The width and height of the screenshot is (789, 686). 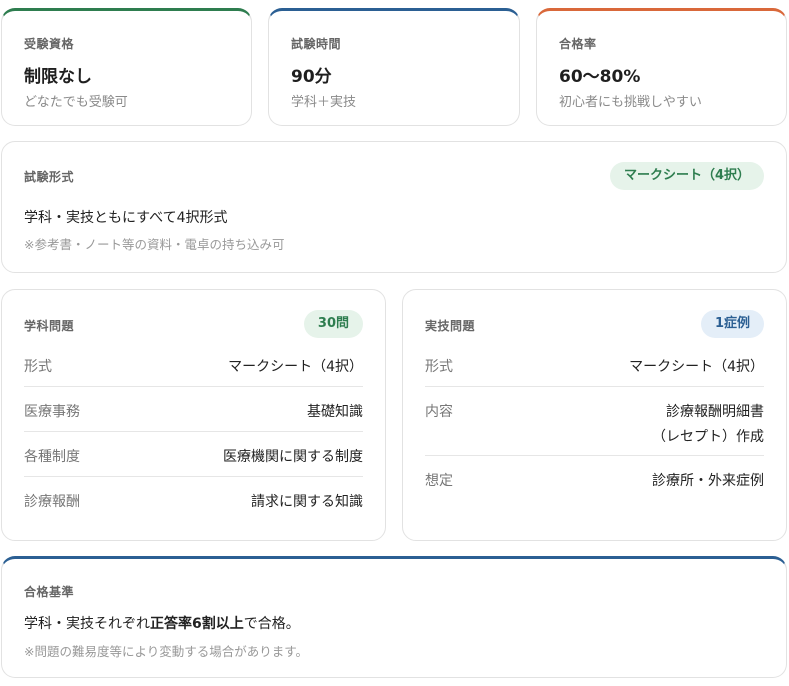 What do you see at coordinates (594, 478) in the screenshot?
I see `practical-row: 想定 診療所・外来症例` at bounding box center [594, 478].